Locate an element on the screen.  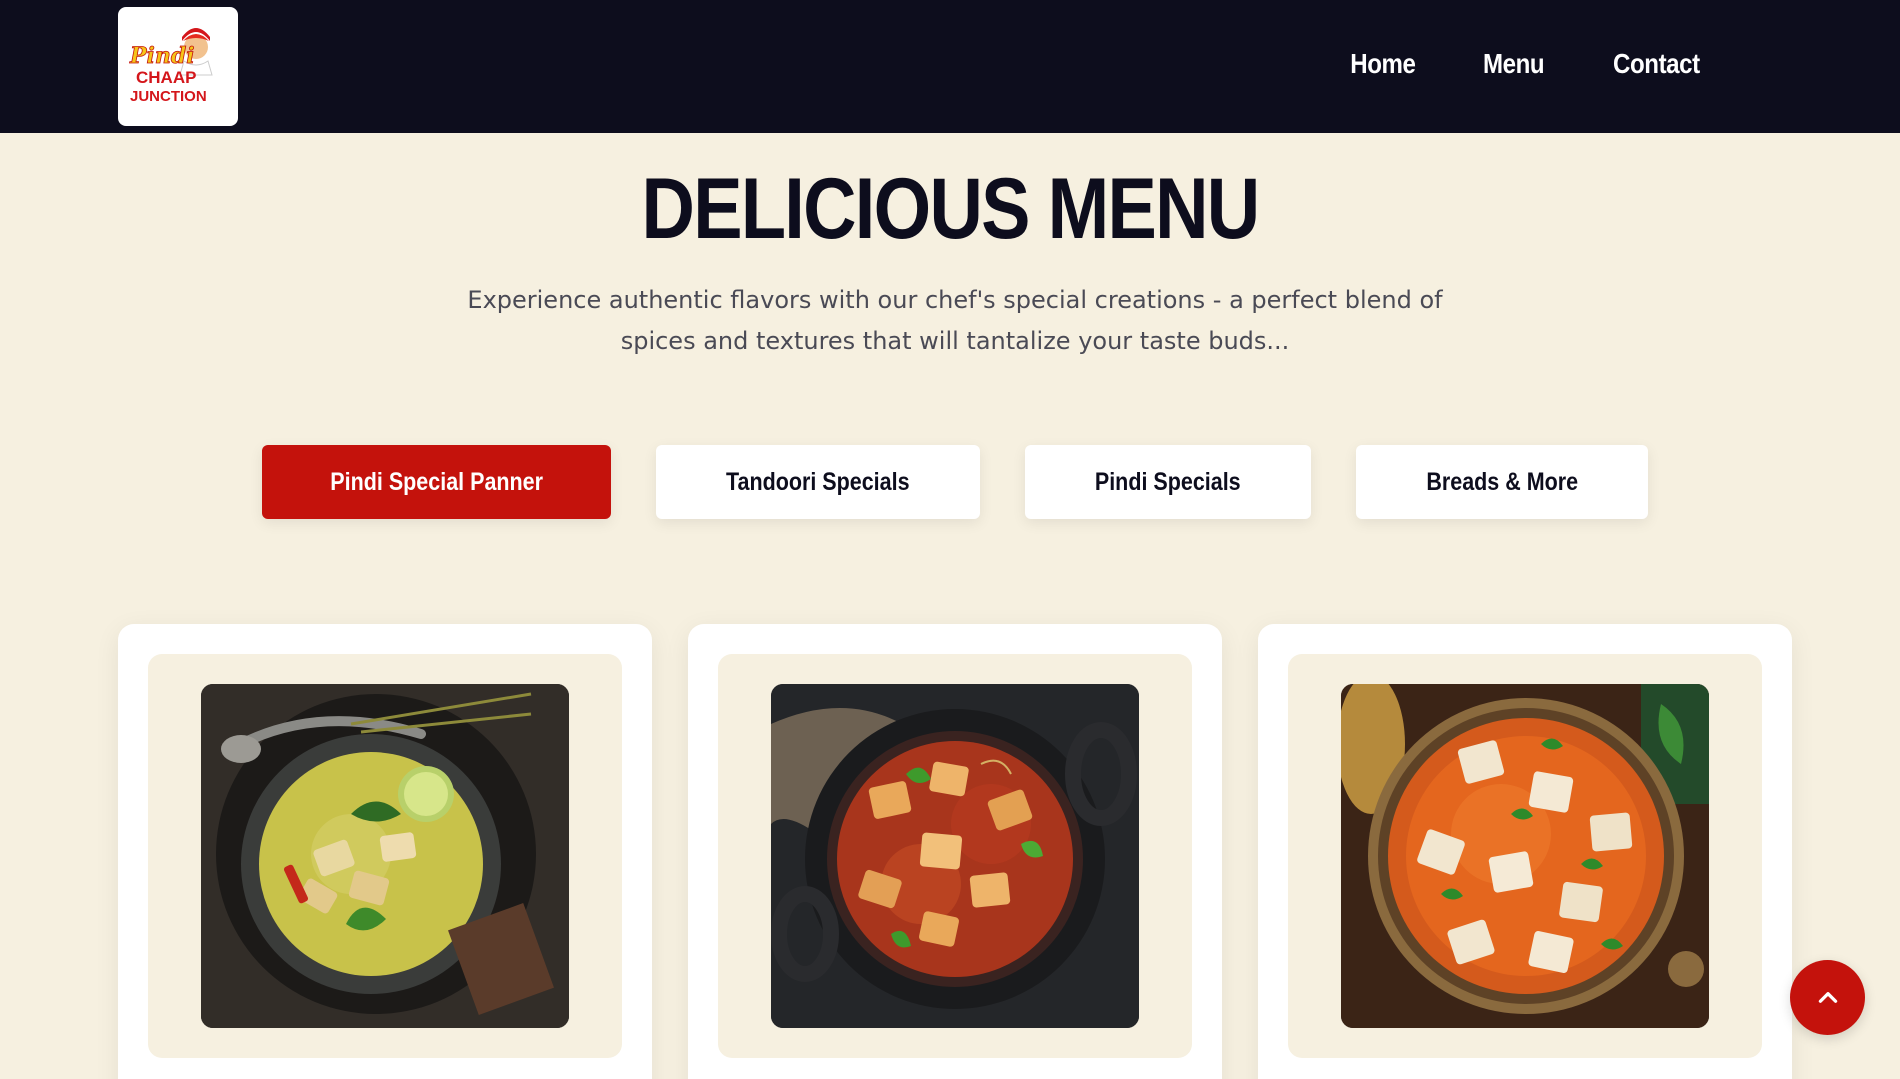
dish-image-kadai-paneer is located at coordinates (955, 856).